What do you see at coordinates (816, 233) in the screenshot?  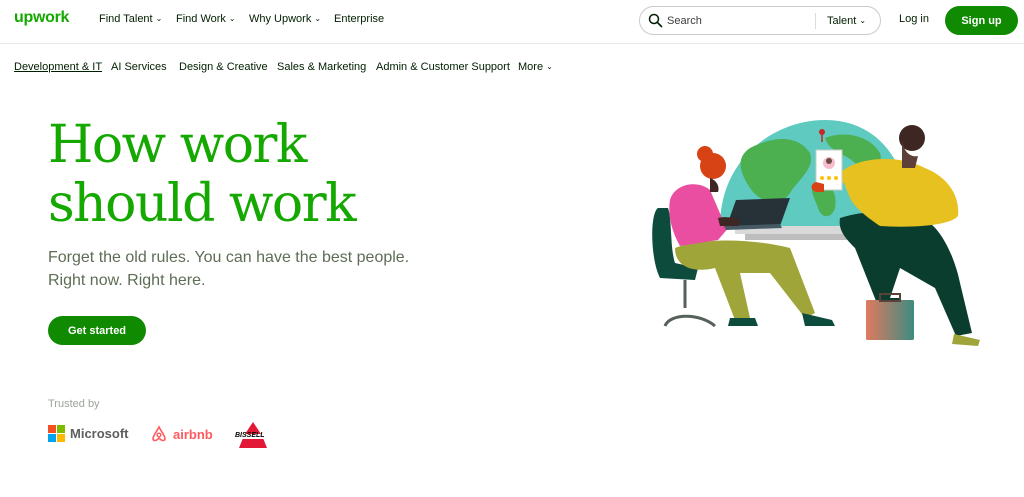 I see `hero-illustration` at bounding box center [816, 233].